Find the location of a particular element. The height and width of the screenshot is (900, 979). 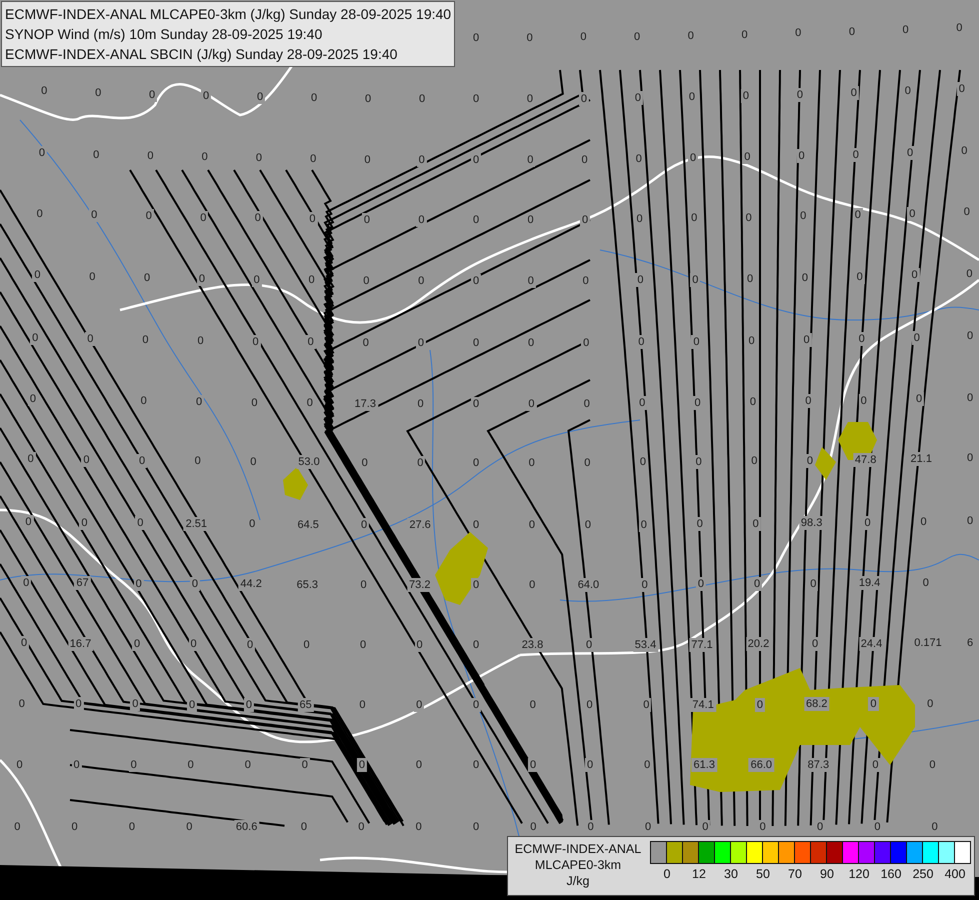

value-label: 44.2 is located at coordinates (251, 584).